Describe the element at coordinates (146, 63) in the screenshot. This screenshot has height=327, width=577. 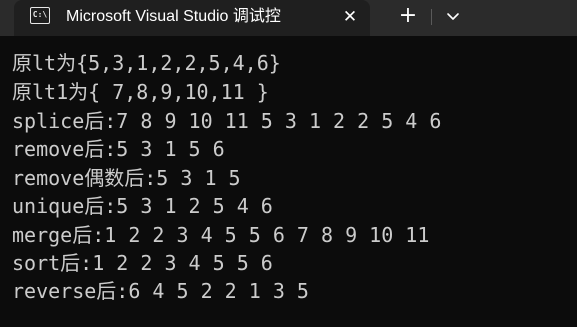
I see `console-line: 原lt为{5,3,1,2,2,5,4,6}` at that location.